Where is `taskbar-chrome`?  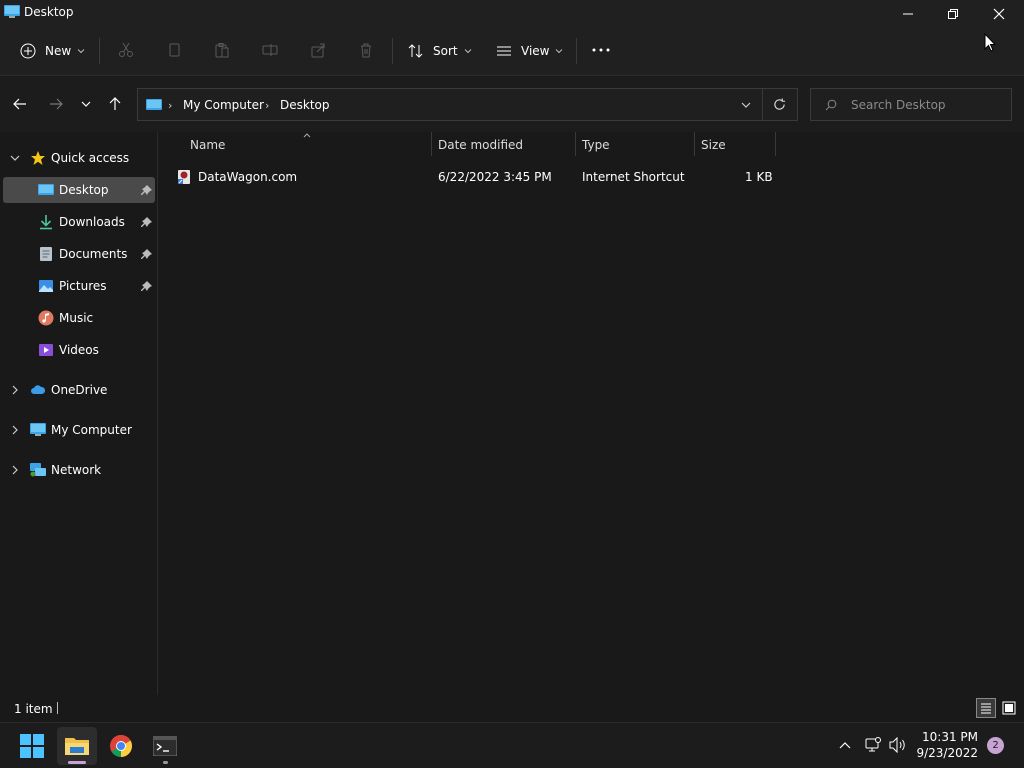
taskbar-chrome is located at coordinates (121, 746).